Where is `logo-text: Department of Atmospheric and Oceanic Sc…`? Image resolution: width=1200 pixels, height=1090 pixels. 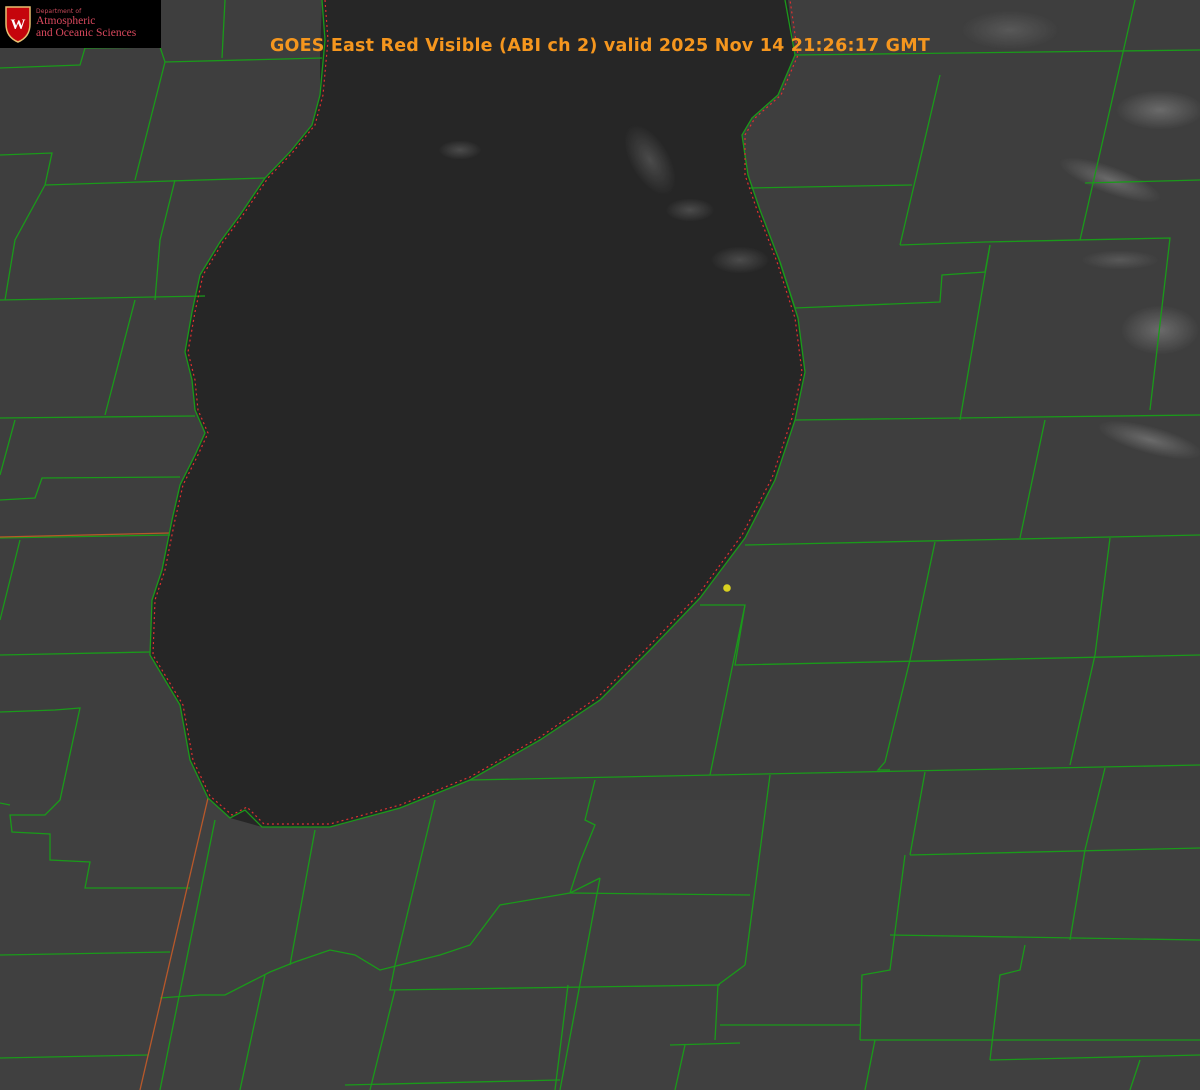 logo-text: Department of Atmospheric and Oceanic Sc… is located at coordinates (86, 24).